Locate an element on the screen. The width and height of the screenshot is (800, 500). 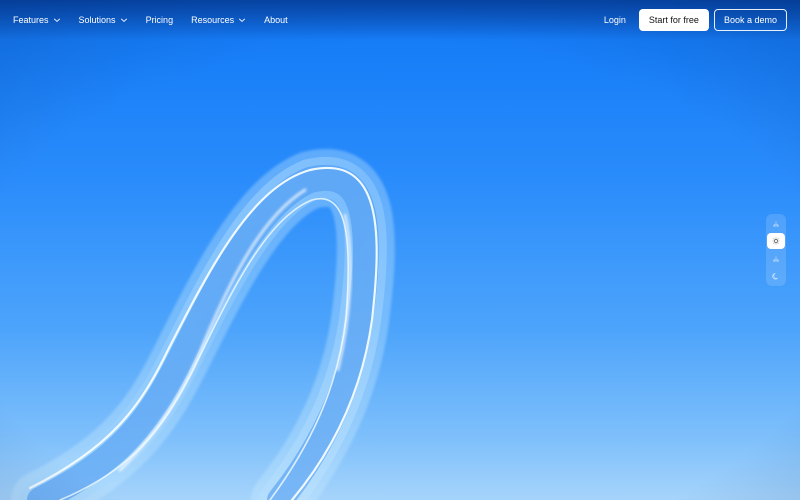
start-for-free-button: Start for free is located at coordinates (673, 20).